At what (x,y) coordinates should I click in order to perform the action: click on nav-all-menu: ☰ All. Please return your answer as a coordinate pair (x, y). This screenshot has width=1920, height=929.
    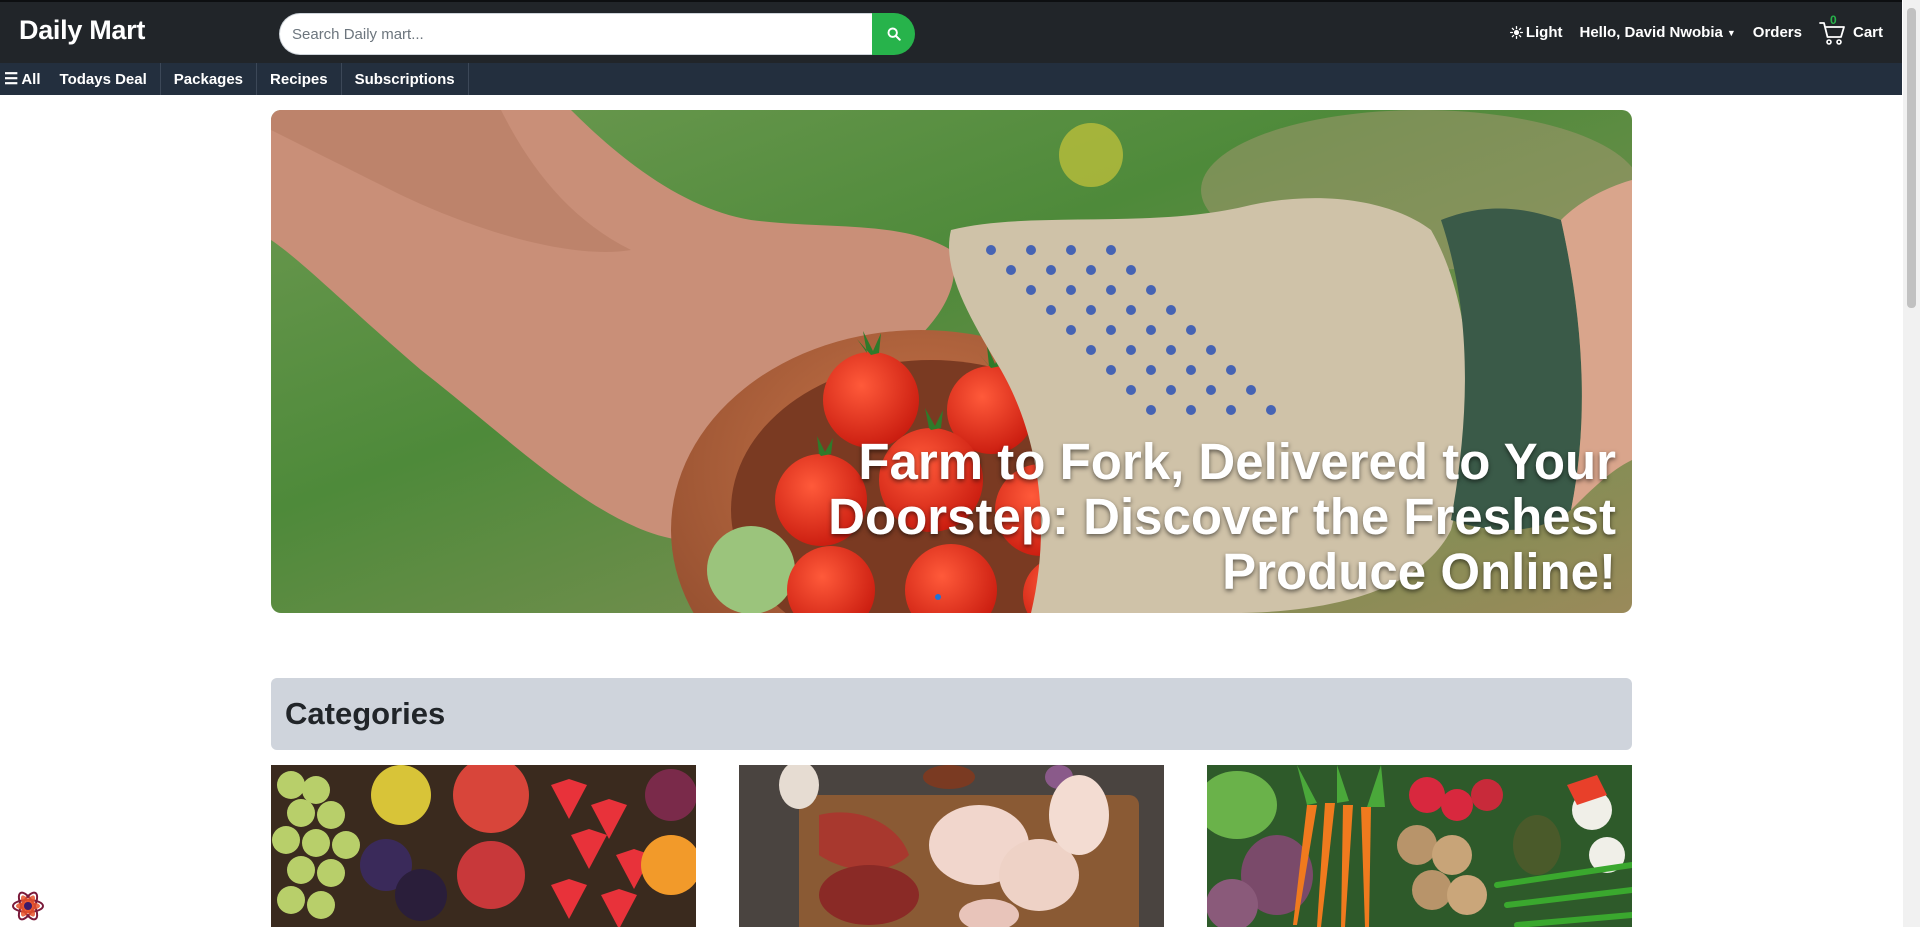
    Looking at the image, I should click on (23, 79).